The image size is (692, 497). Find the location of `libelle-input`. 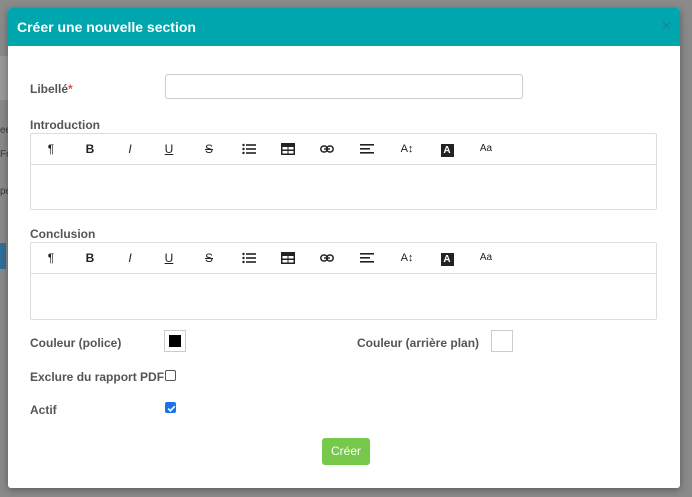

libelle-input is located at coordinates (344, 86).